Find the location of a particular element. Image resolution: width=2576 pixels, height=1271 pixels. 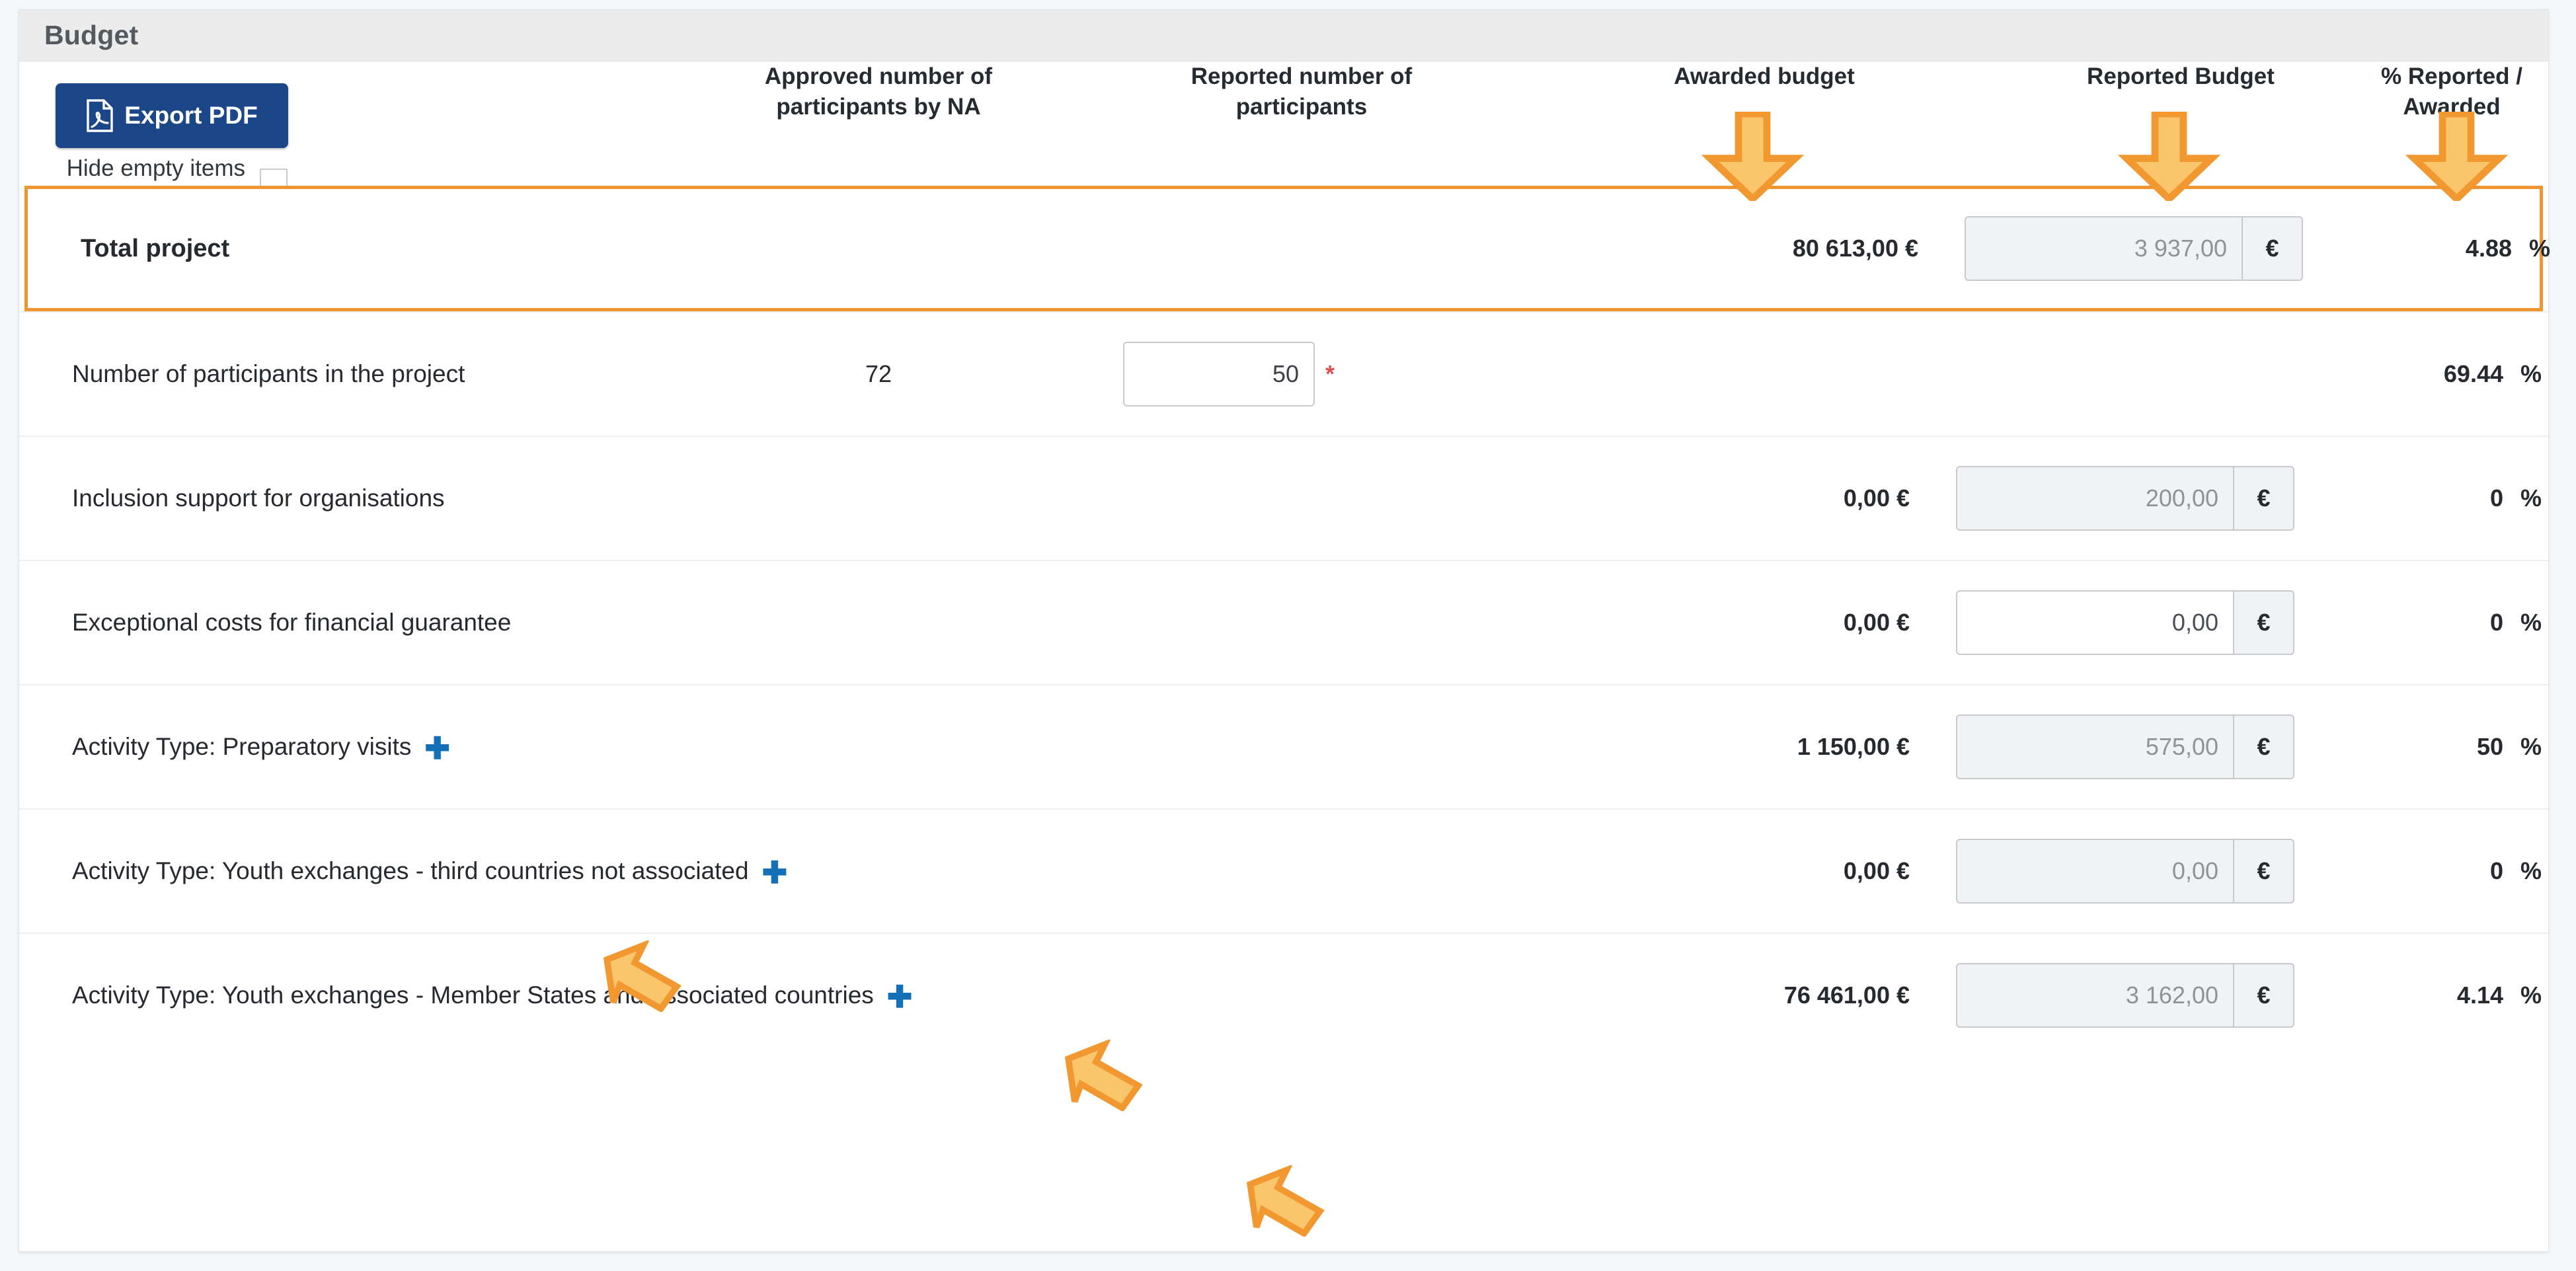

pct-value: 4.88 is located at coordinates (2488, 248).